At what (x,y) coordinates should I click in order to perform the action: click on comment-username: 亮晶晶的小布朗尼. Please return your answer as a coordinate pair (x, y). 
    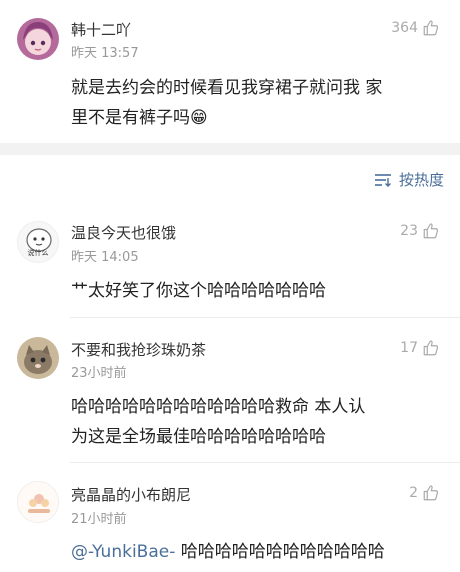
    Looking at the image, I should click on (131, 494).